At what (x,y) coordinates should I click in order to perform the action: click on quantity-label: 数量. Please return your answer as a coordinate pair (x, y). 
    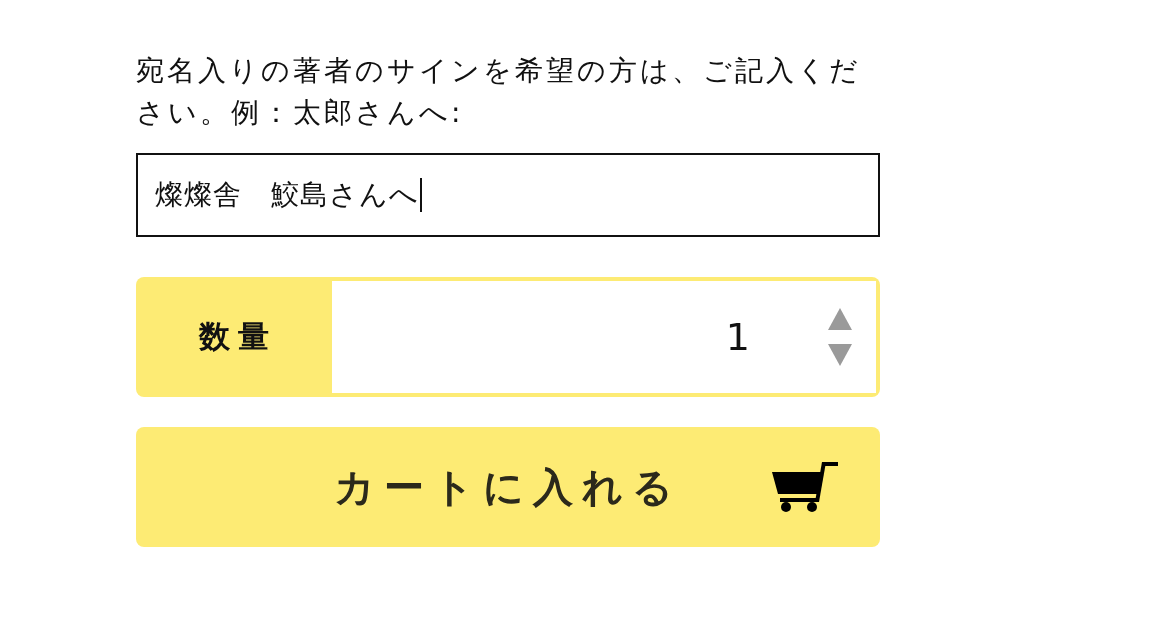
    Looking at the image, I should click on (237, 336).